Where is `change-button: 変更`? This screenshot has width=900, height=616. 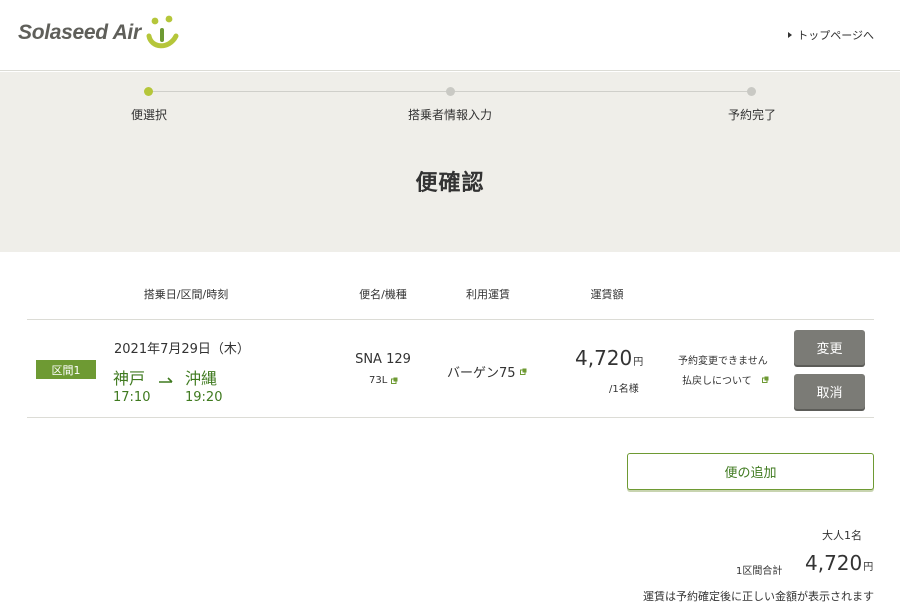 change-button: 変更 is located at coordinates (829, 347).